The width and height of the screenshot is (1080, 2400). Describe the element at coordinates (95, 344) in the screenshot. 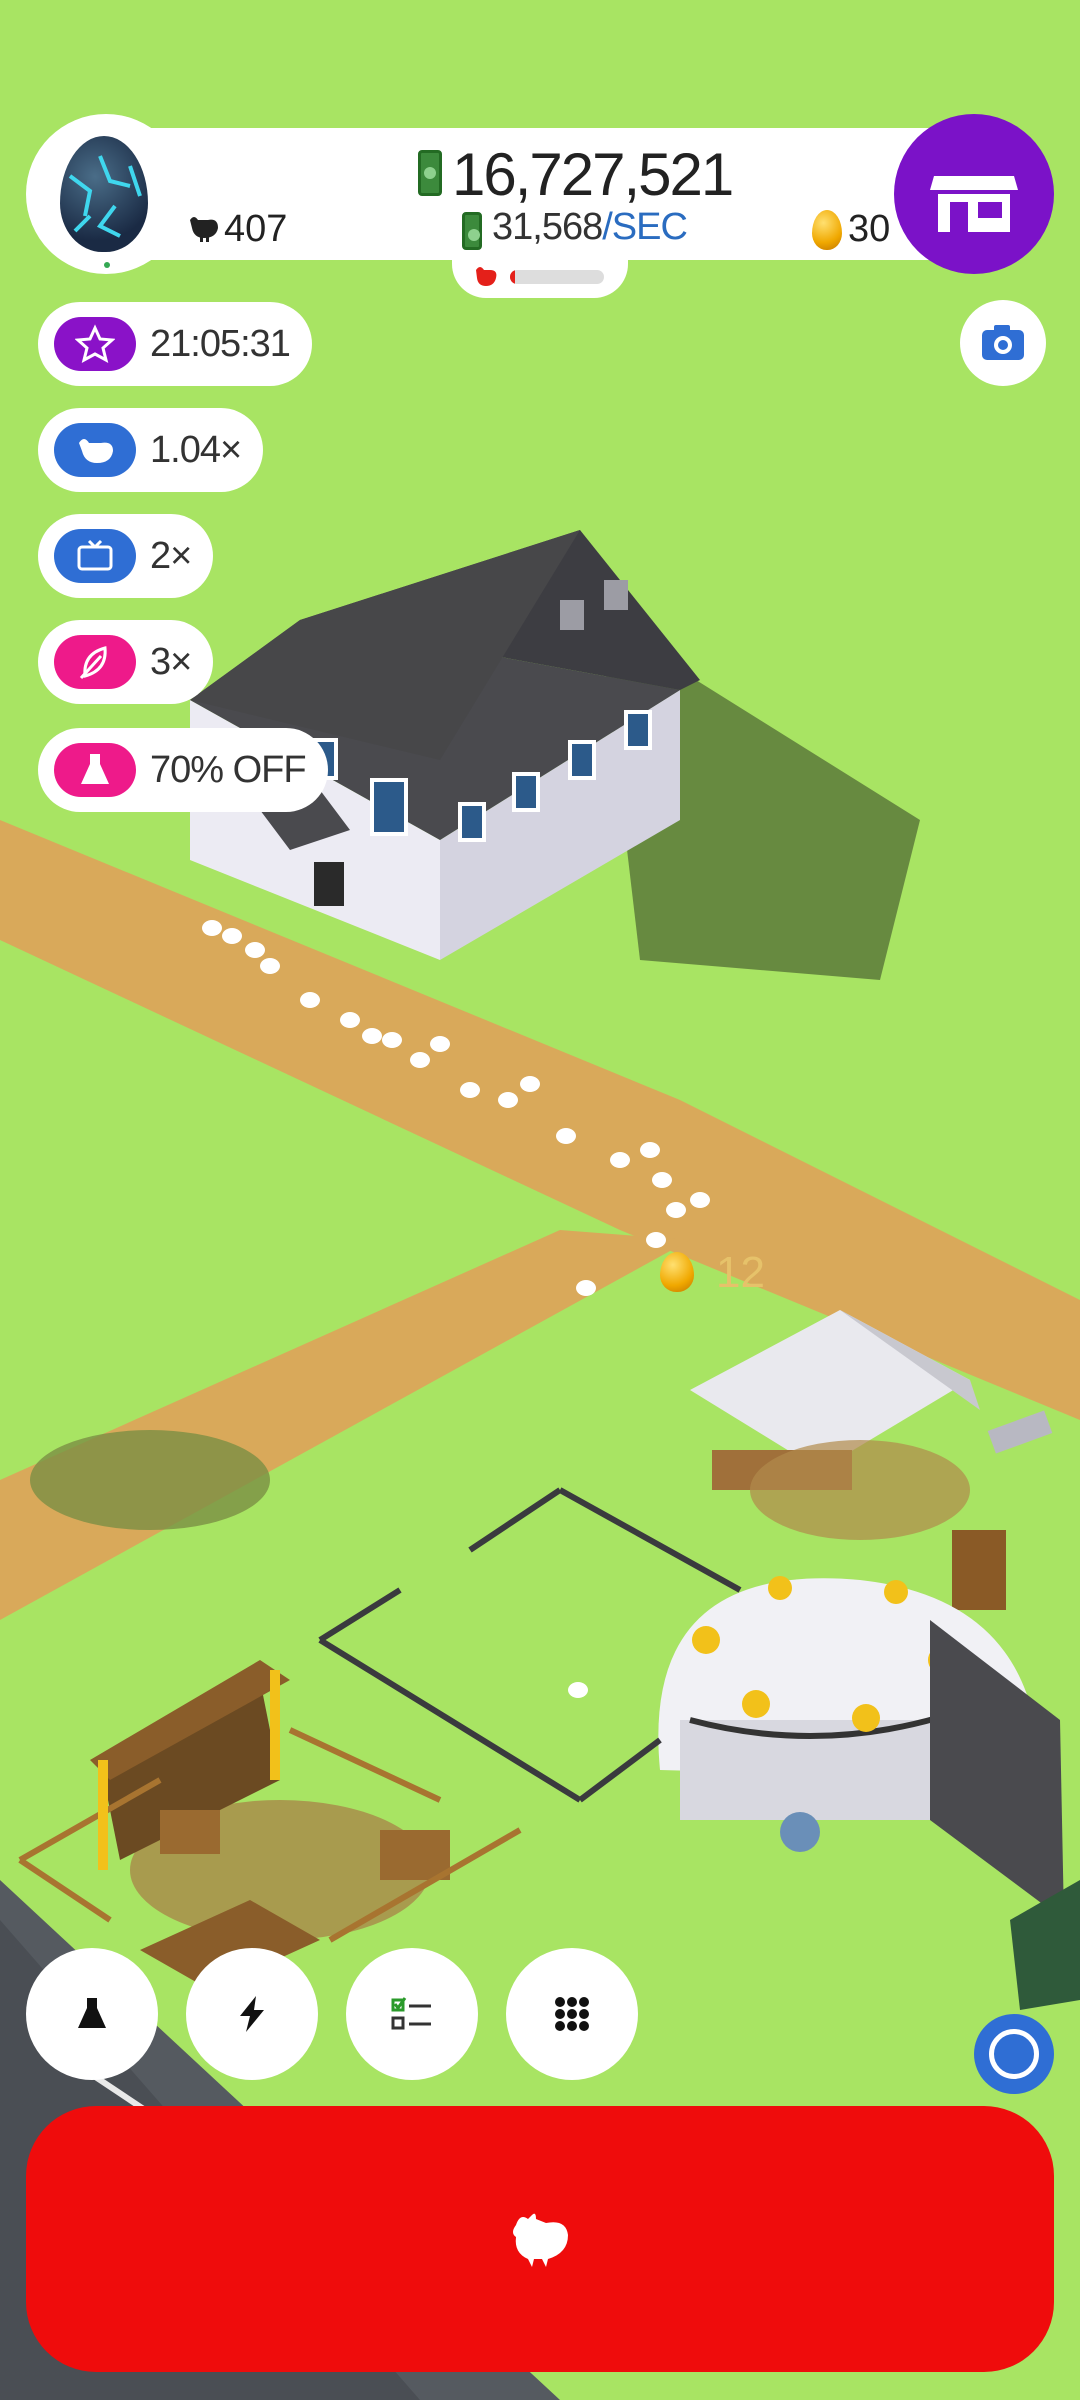

I see `star-icon` at that location.